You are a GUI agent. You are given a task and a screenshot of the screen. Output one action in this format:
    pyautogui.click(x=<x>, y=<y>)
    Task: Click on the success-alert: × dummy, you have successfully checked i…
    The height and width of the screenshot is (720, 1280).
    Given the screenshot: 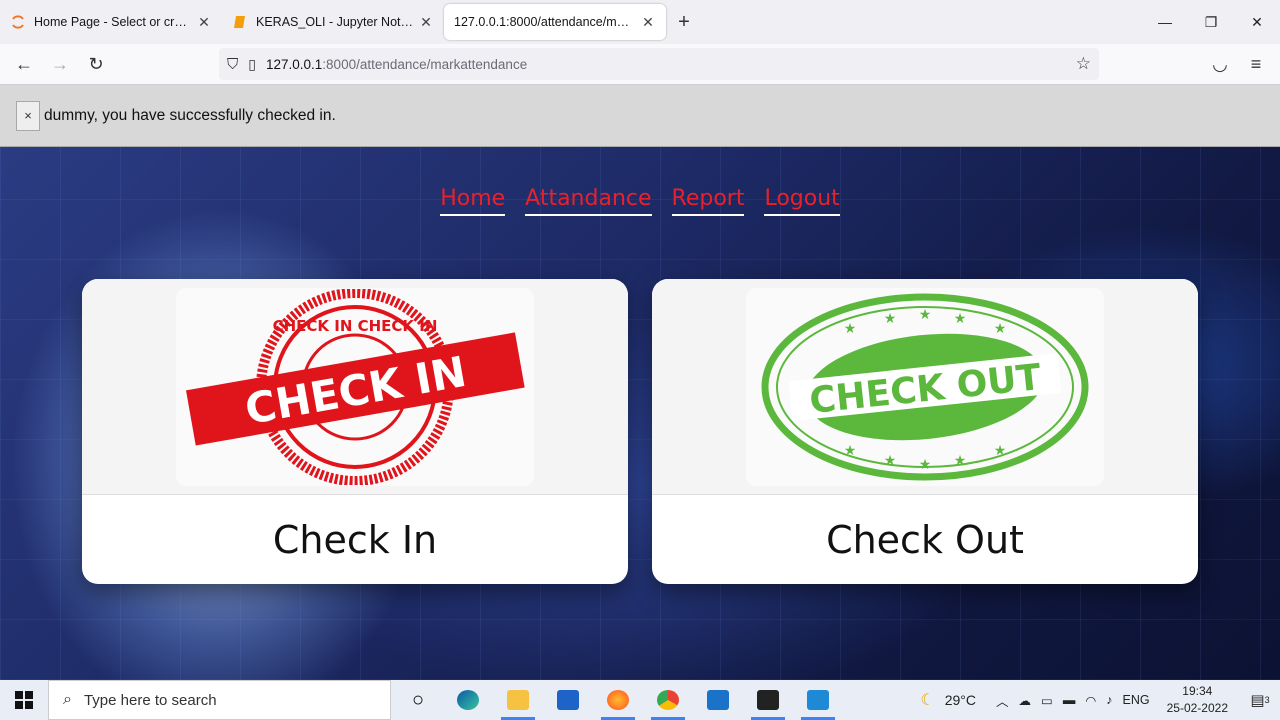 What is the action you would take?
    pyautogui.click(x=640, y=116)
    